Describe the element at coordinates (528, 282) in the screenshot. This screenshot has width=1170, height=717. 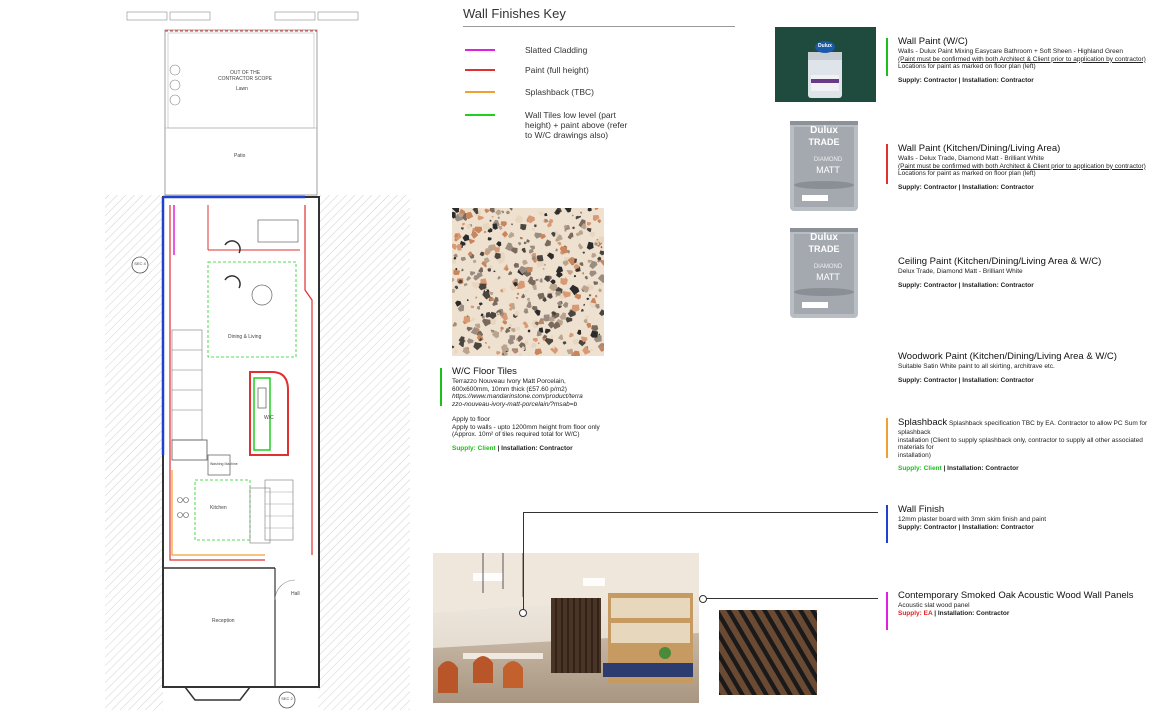
I see `terrazzo-tile-swatch` at that location.